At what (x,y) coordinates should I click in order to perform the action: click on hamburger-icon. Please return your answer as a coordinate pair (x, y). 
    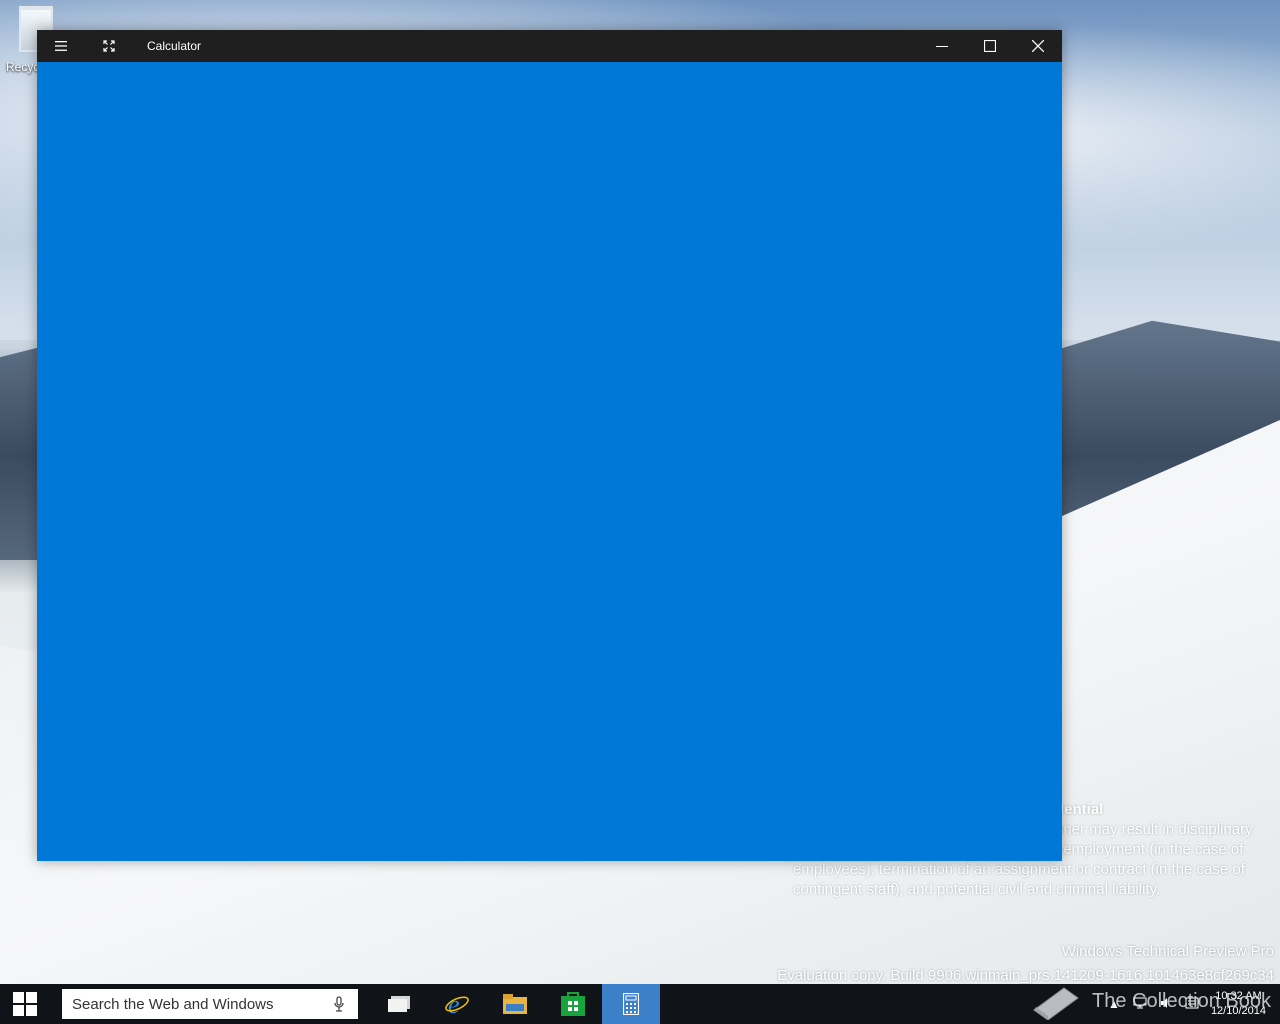
    Looking at the image, I should click on (61, 46).